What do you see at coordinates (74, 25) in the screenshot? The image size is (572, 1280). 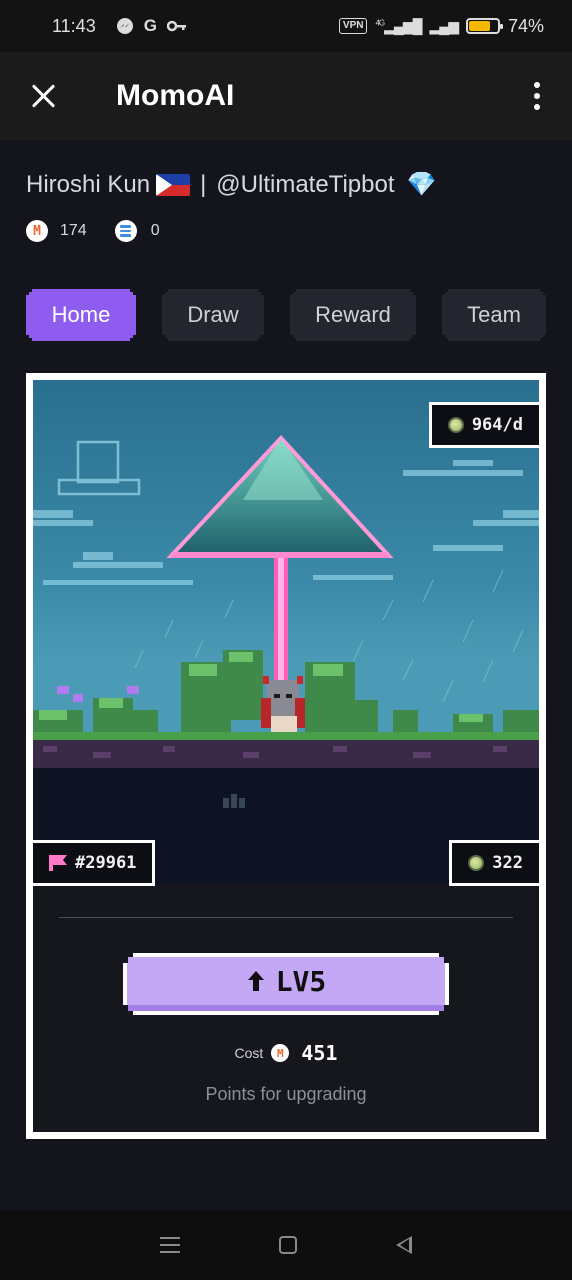 I see `status-time: 11:43` at bounding box center [74, 25].